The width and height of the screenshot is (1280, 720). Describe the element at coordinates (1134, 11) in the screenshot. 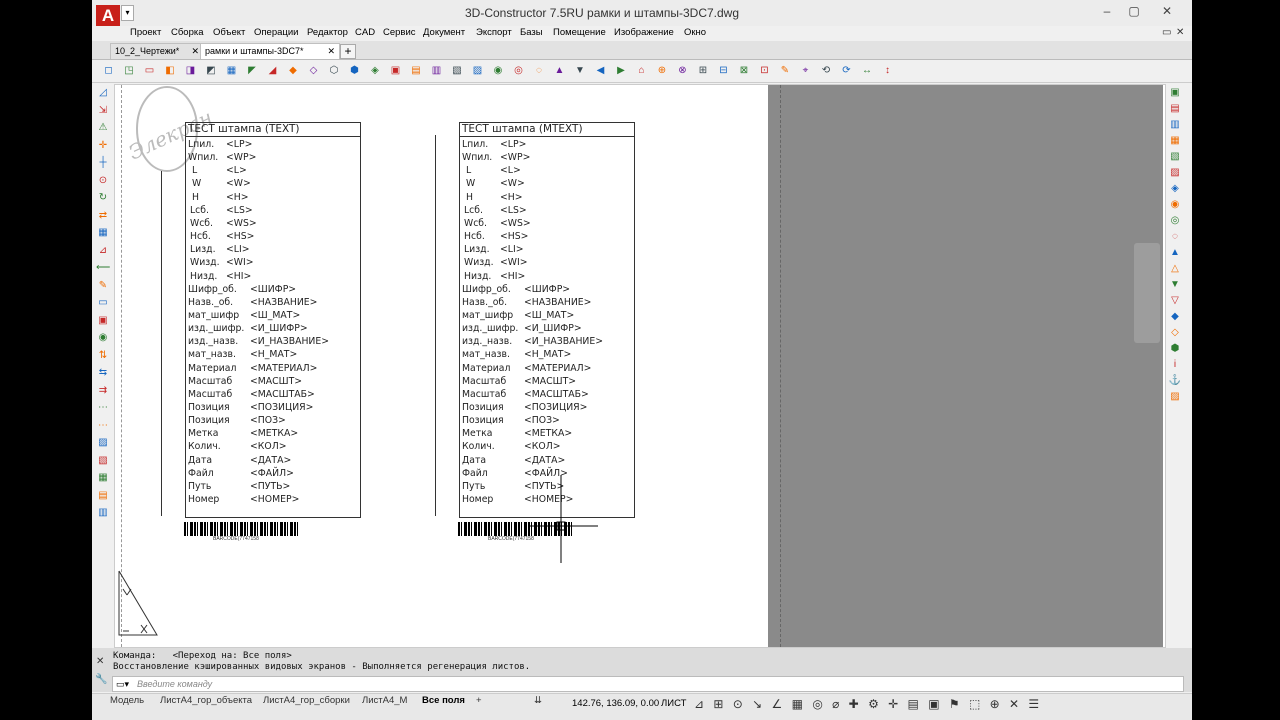

I see `maximize-icon: ▢` at that location.